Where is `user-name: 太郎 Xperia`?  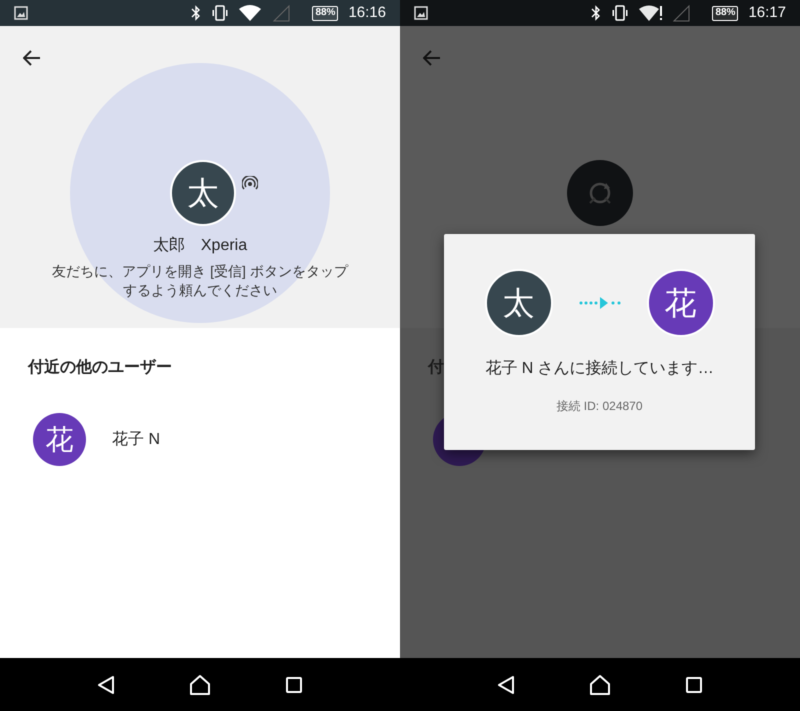 user-name: 太郎 Xperia is located at coordinates (200, 246).